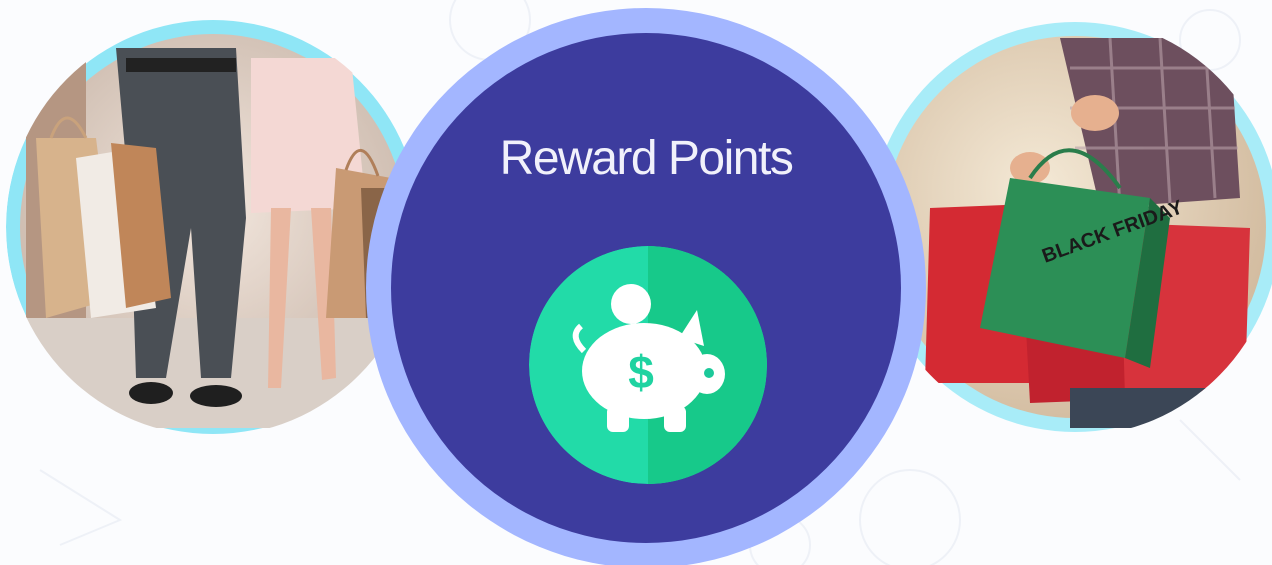  I want to click on piggy-bank-icon-graphic: $, so click(648, 365).